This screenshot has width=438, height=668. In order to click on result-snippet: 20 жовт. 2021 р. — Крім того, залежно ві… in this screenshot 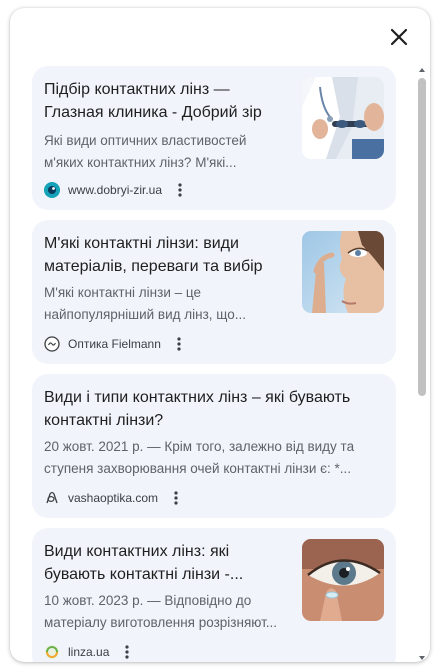, I will do `click(199, 457)`.